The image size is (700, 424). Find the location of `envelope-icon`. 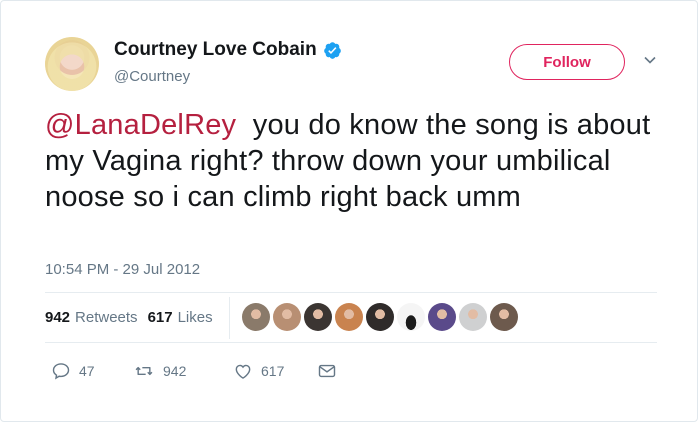

envelope-icon is located at coordinates (327, 371).